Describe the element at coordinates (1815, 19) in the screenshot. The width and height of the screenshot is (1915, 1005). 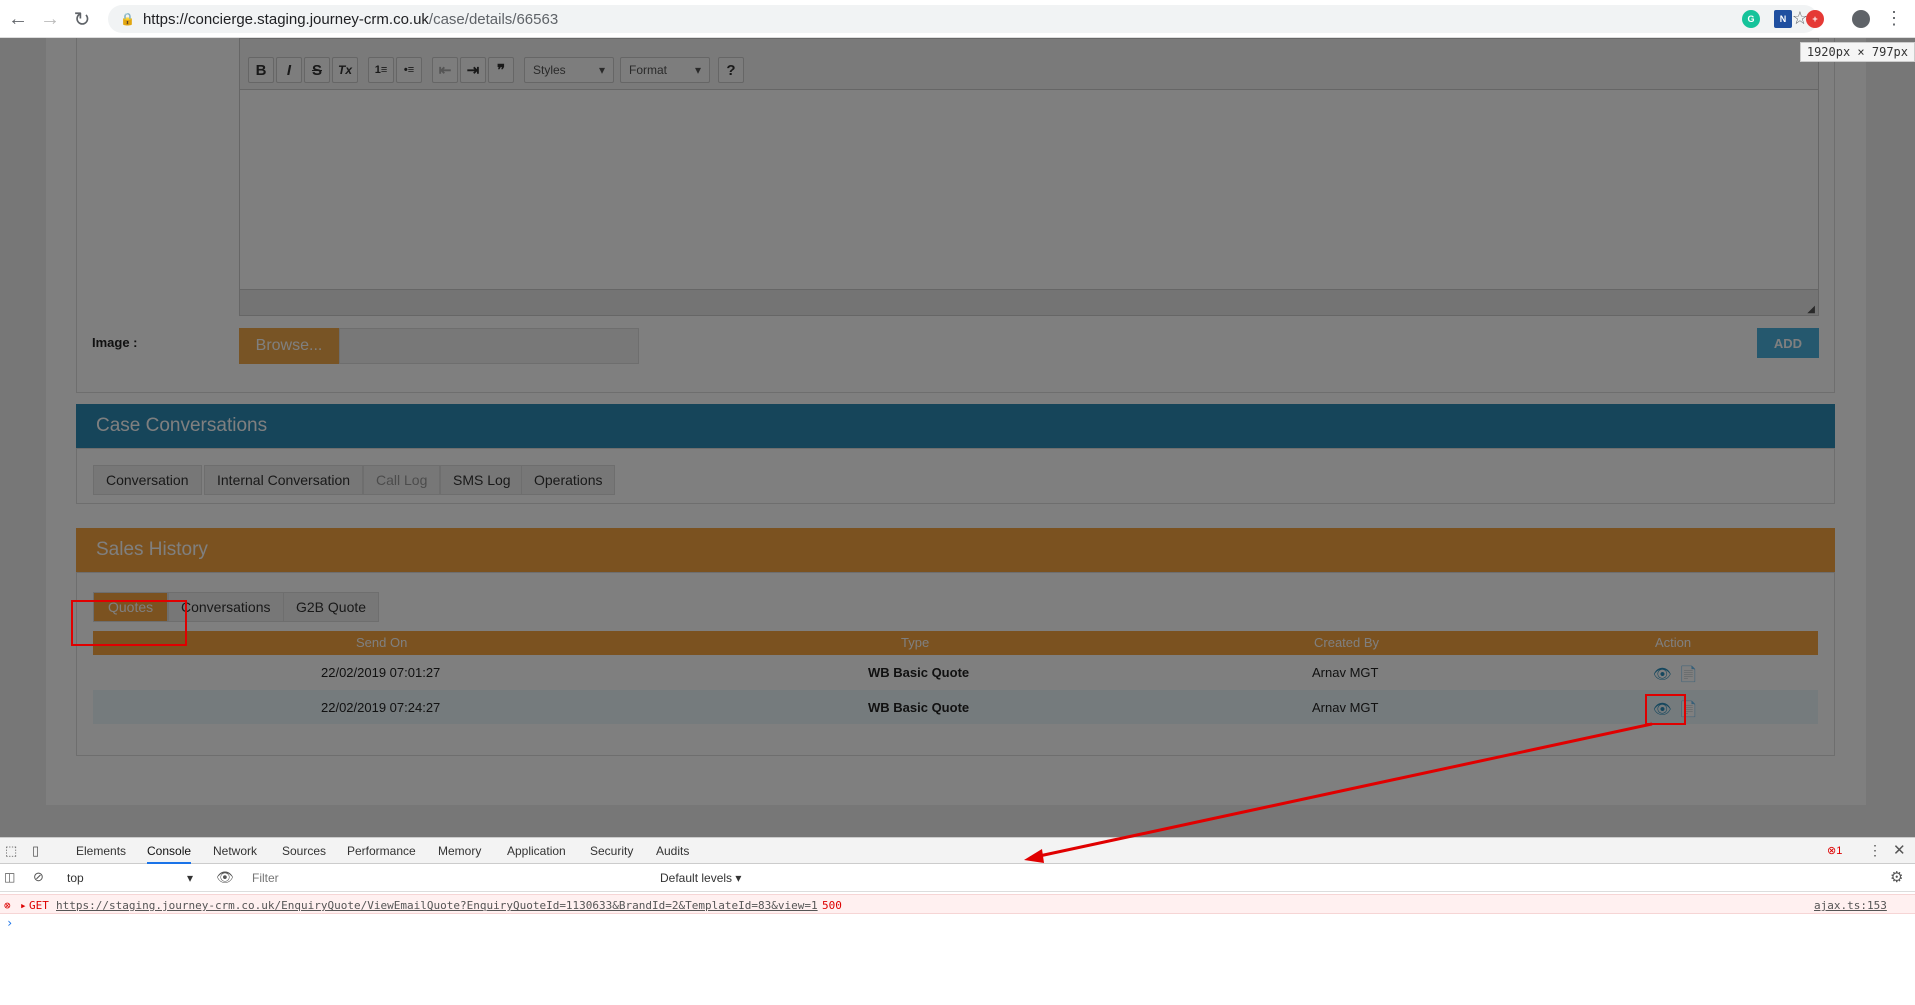
I see `red-extension-icon: +` at that location.